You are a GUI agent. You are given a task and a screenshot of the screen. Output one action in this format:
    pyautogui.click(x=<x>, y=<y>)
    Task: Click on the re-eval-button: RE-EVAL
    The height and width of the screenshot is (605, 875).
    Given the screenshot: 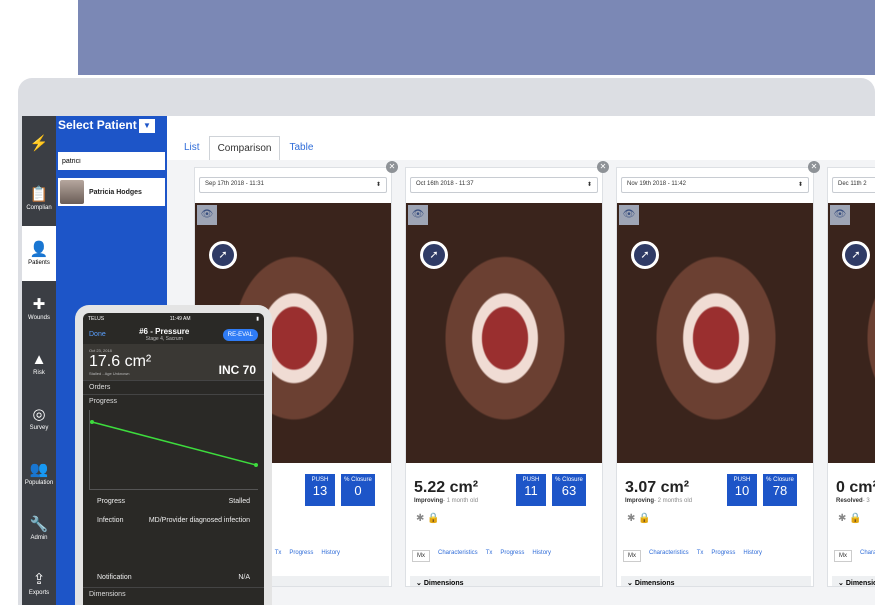 What is the action you would take?
    pyautogui.click(x=240, y=334)
    